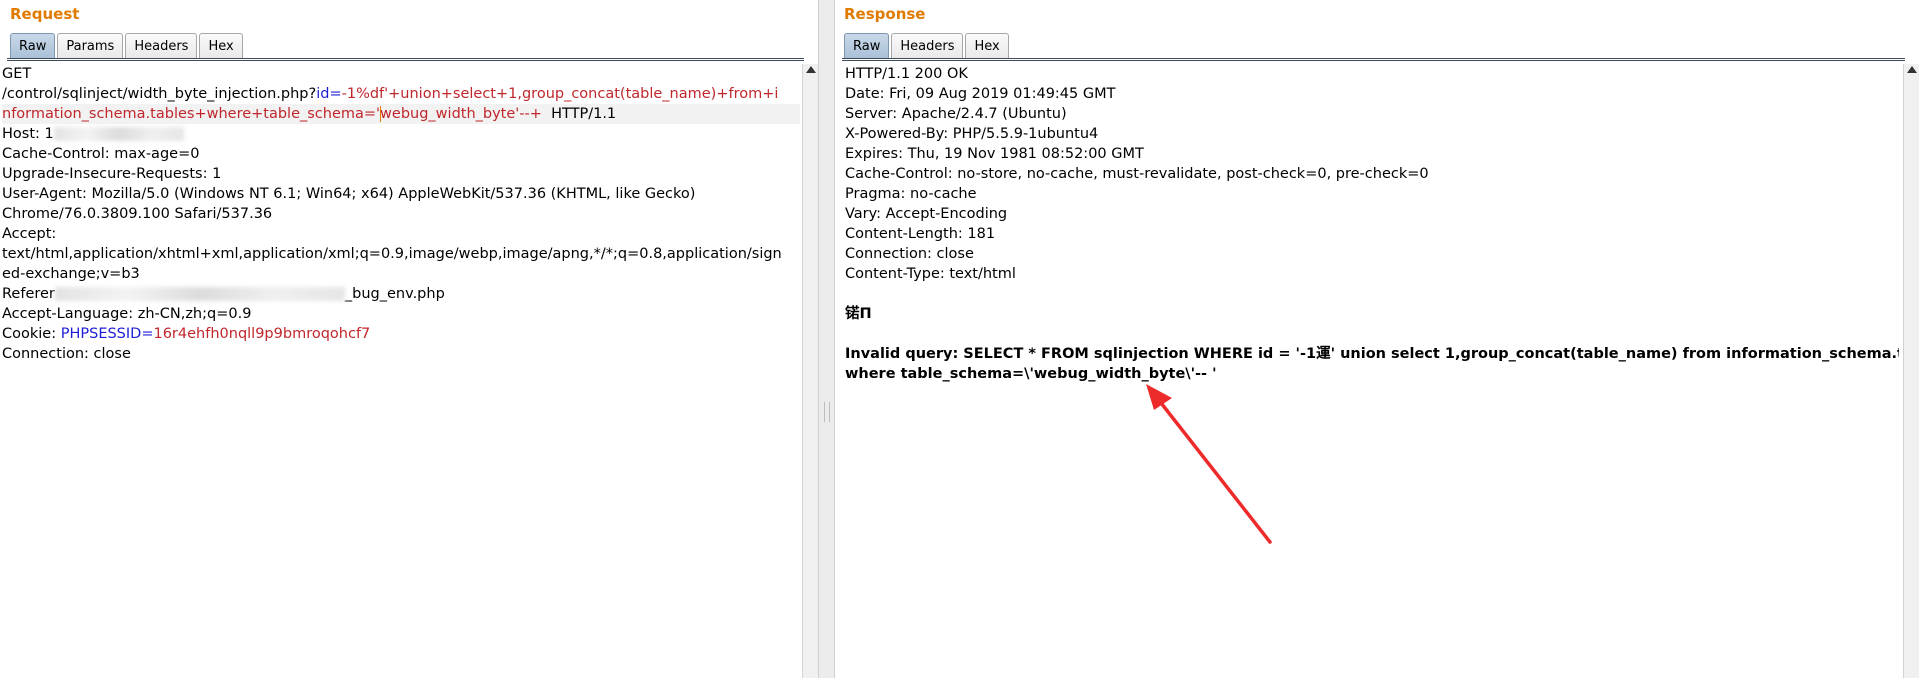 The width and height of the screenshot is (1919, 678). Describe the element at coordinates (930, 274) in the screenshot. I see `response-line: Content-Type: text/html` at that location.